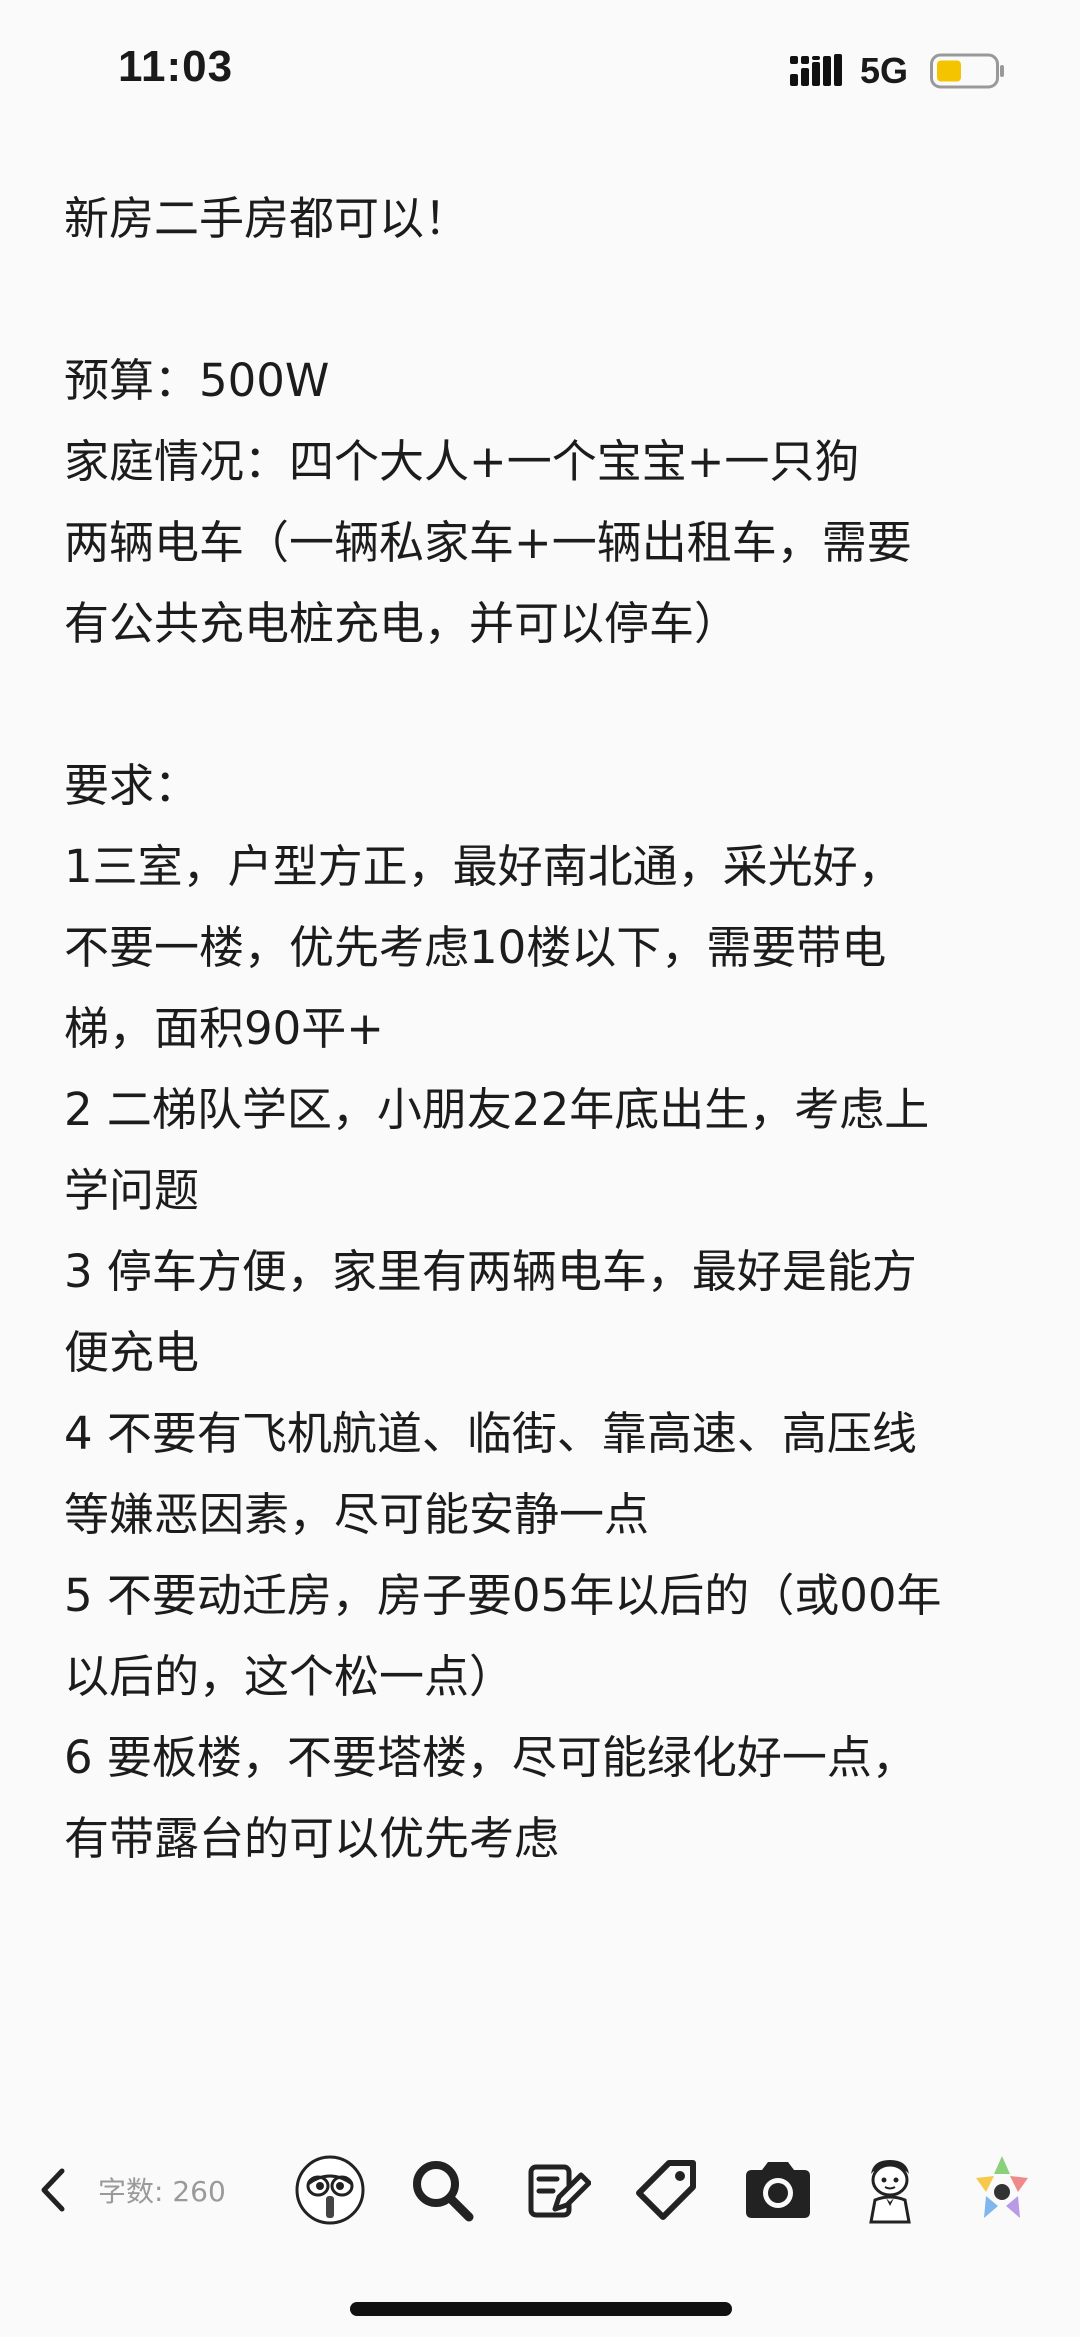 Image resolution: width=1080 pixels, height=2337 pixels. I want to click on status-bar: 11:03 5G, so click(540, 70).